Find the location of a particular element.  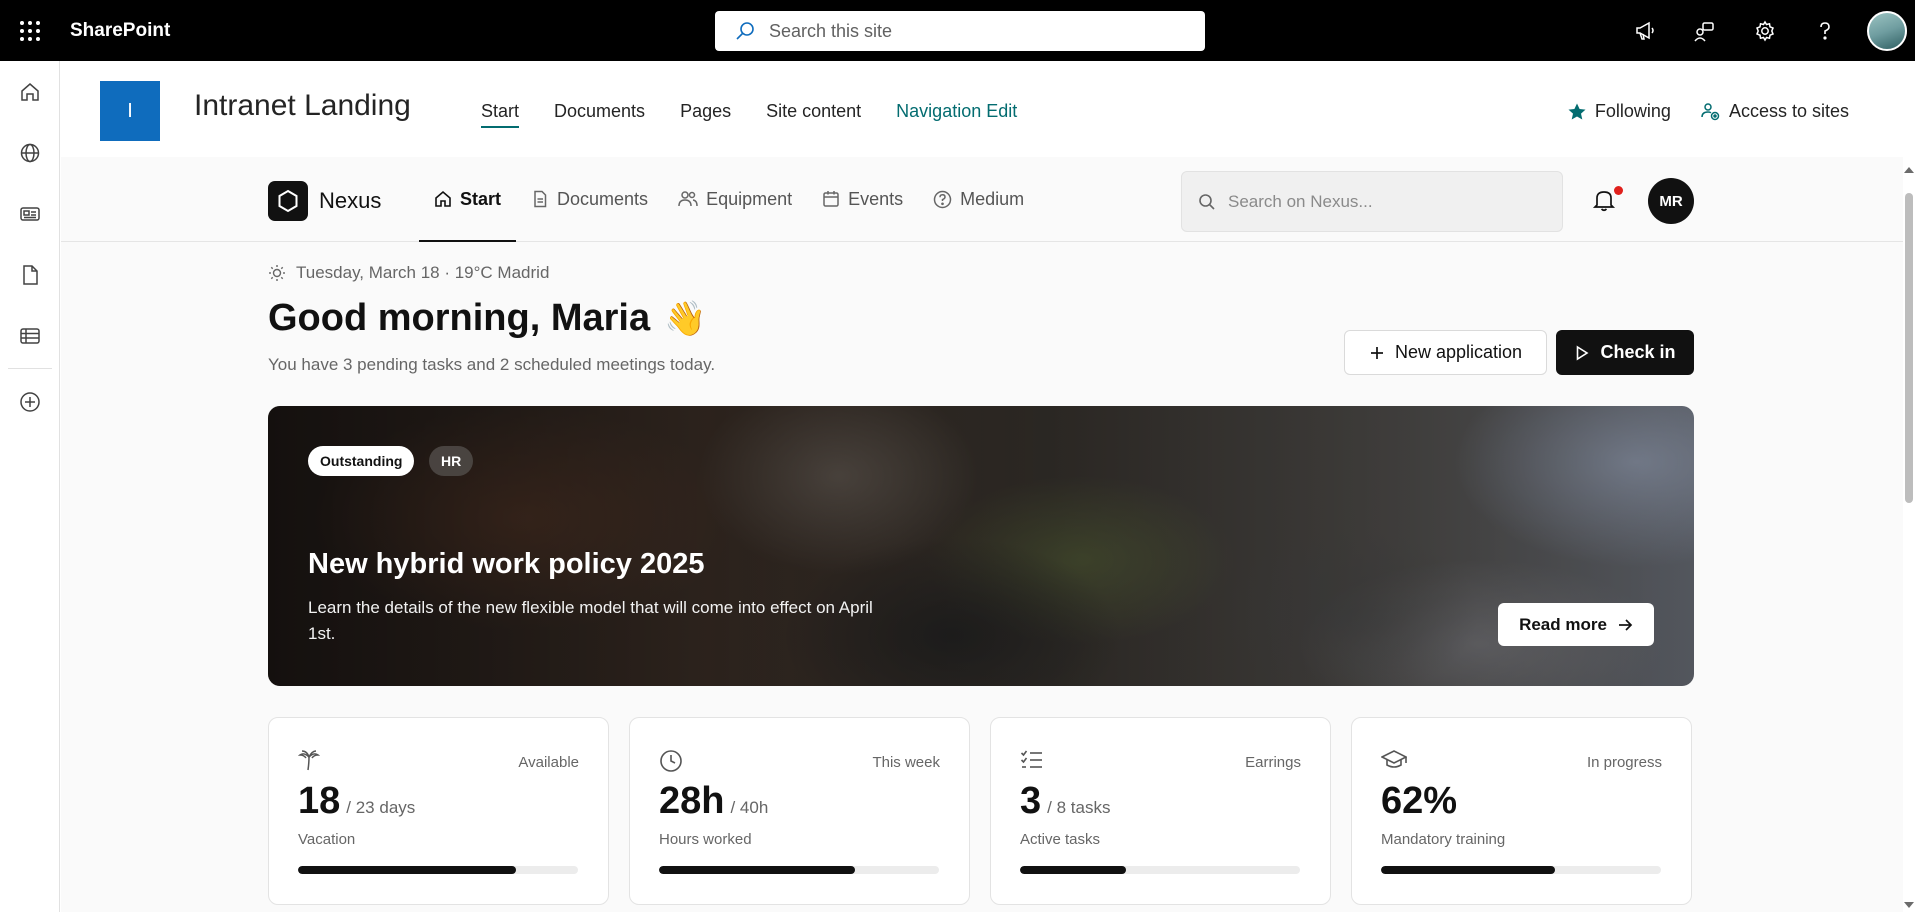

site-nav-site-content: Site content is located at coordinates (813, 114).